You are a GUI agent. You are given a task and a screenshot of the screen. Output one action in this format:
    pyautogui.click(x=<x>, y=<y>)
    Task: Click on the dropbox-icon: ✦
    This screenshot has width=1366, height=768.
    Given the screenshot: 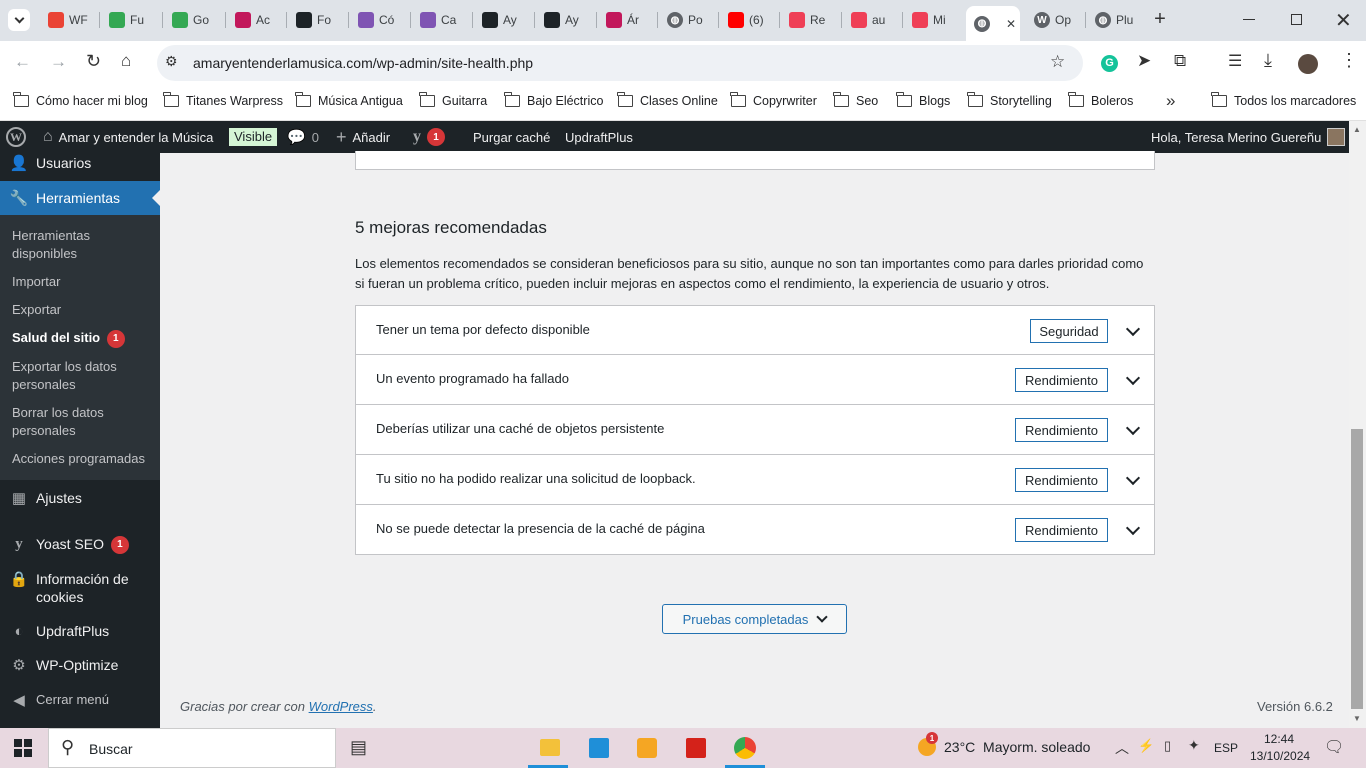 What is the action you would take?
    pyautogui.click(x=1194, y=745)
    